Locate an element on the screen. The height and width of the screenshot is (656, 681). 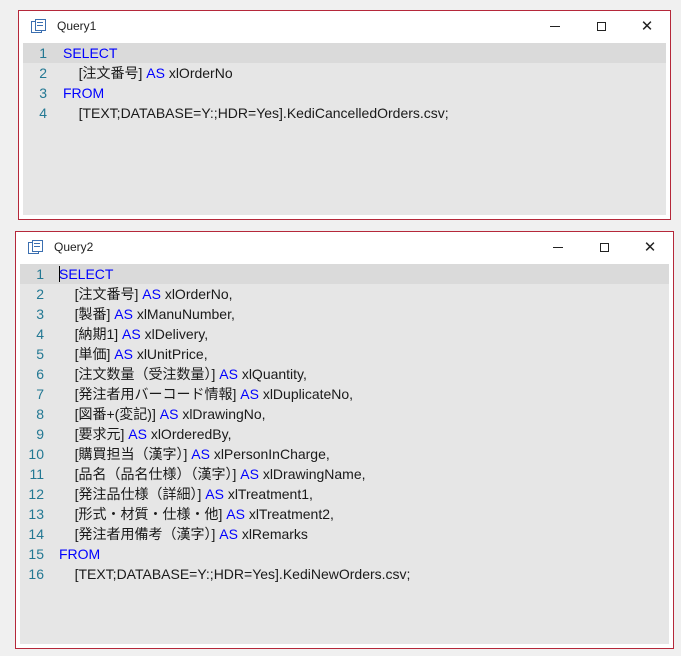
sql-token: xlOrderedBy, is located at coordinates (191, 434).